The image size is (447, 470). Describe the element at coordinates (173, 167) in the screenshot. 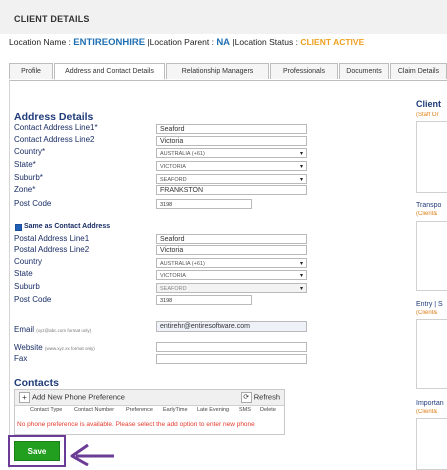

I see `state-select-value: VICTORIA` at that location.